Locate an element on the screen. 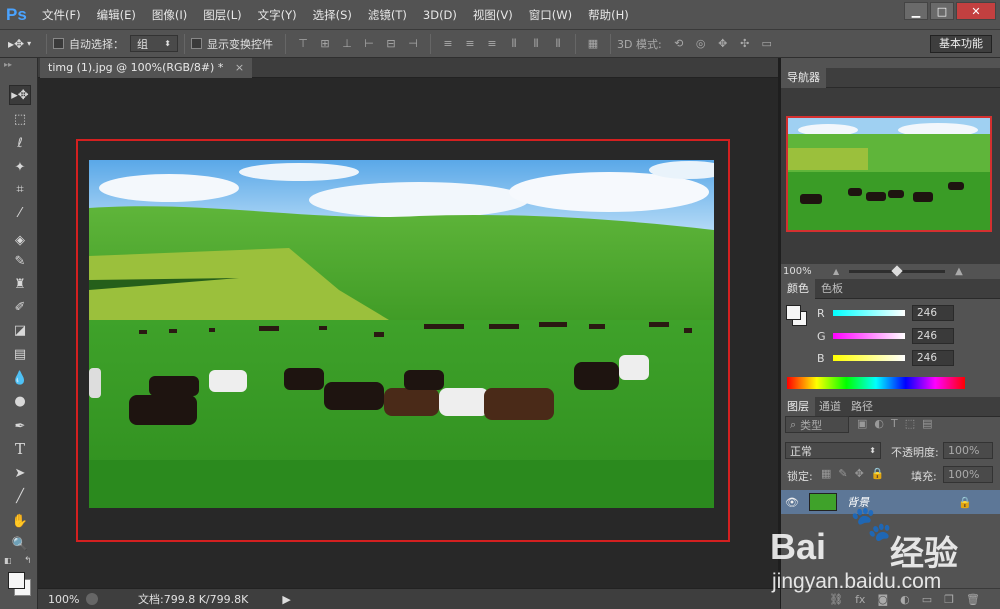  close-window-button: ✕ is located at coordinates (976, 11).